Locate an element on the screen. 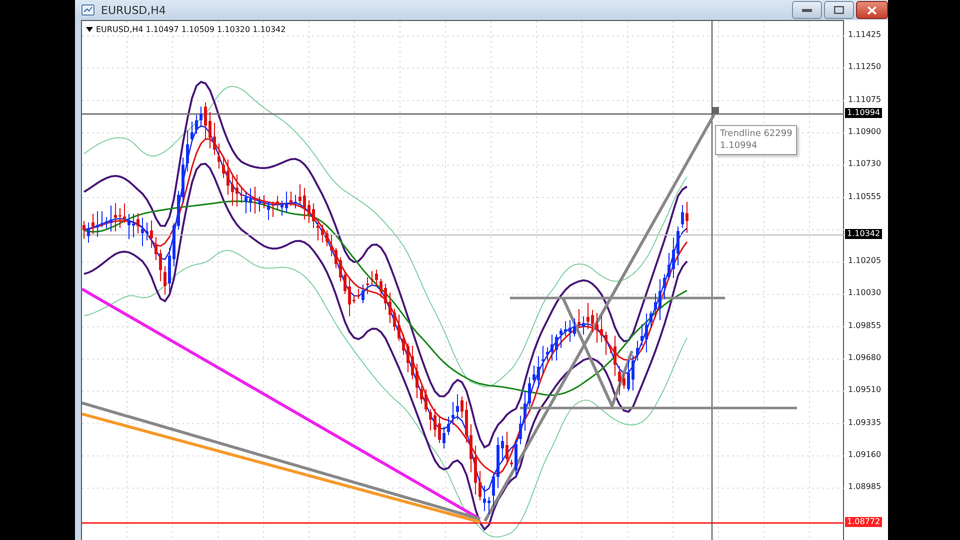  resistance-line is located at coordinates (617, 298).